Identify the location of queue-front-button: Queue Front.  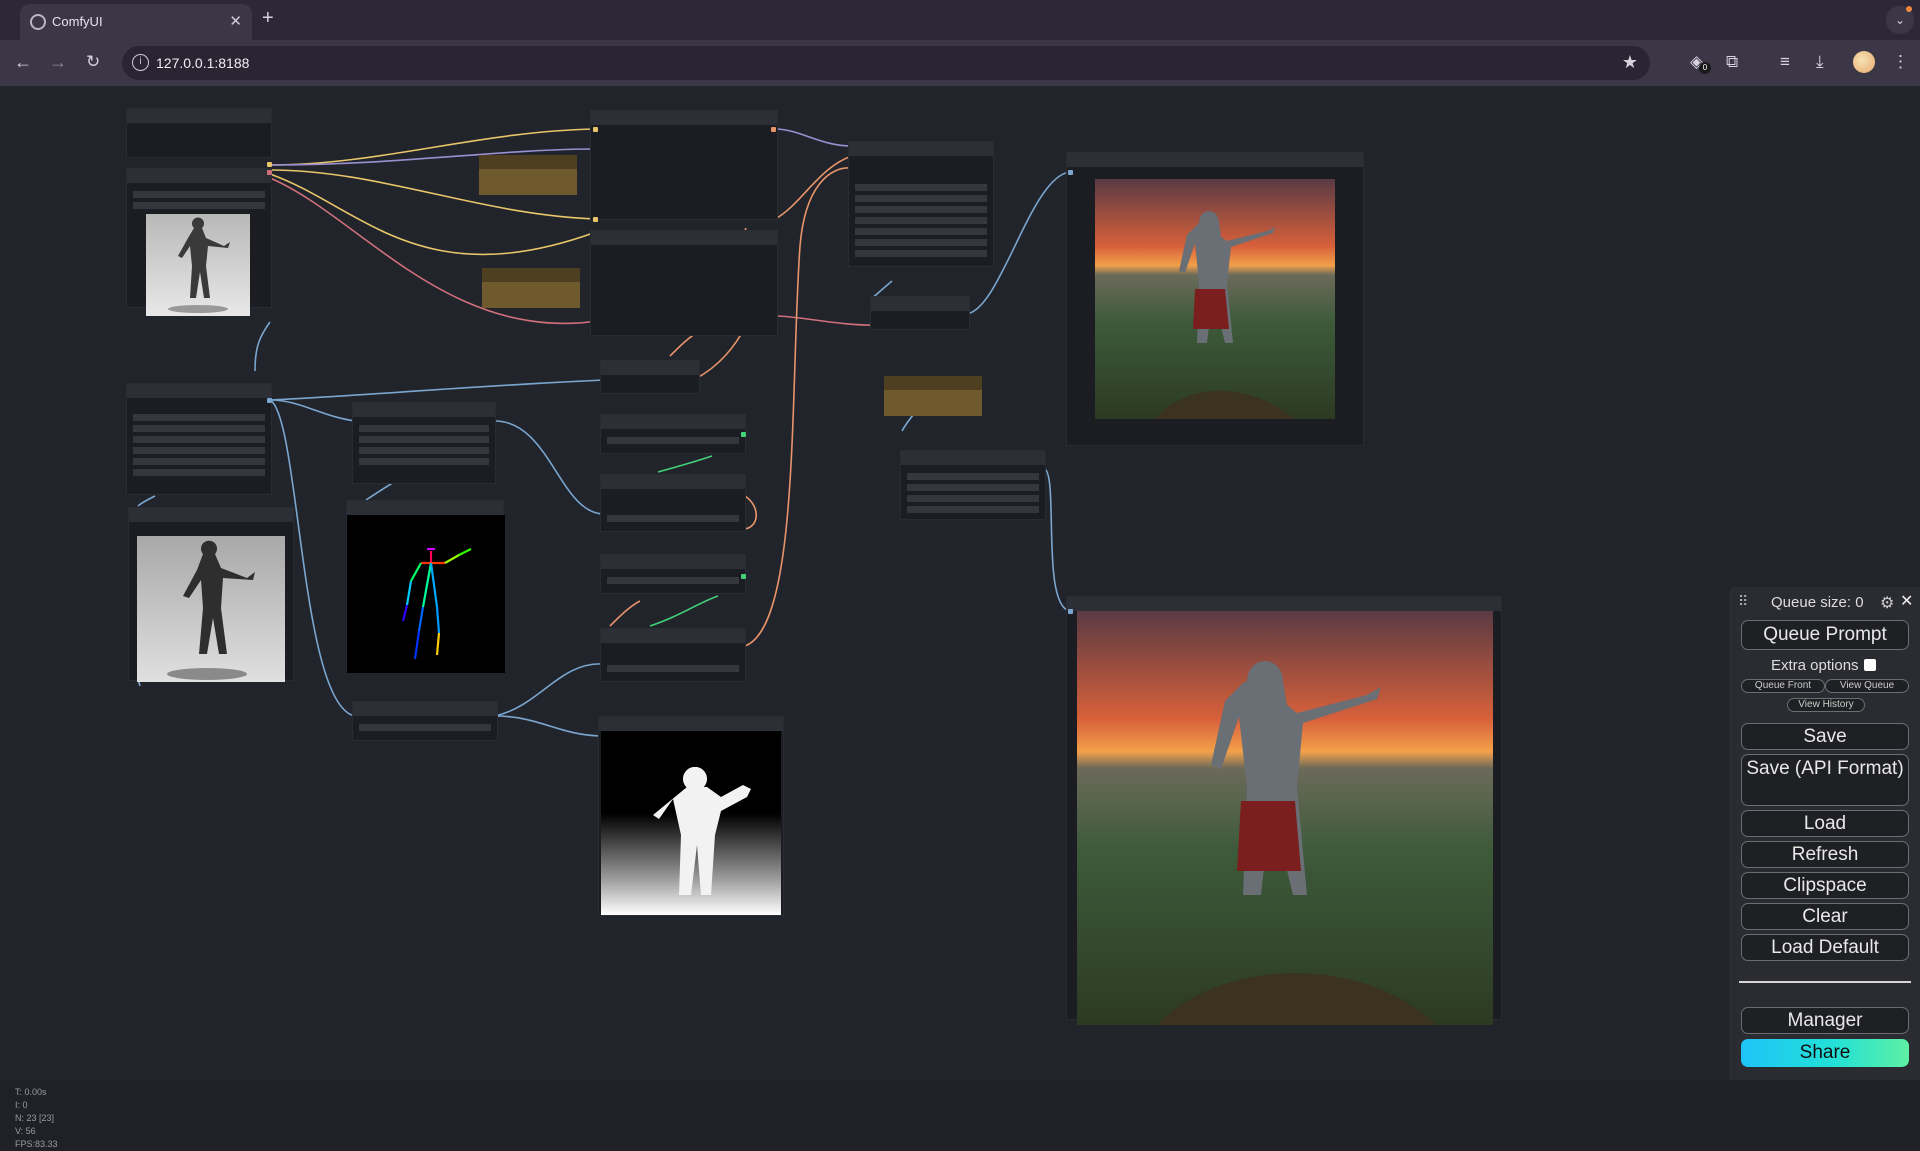
(1783, 686).